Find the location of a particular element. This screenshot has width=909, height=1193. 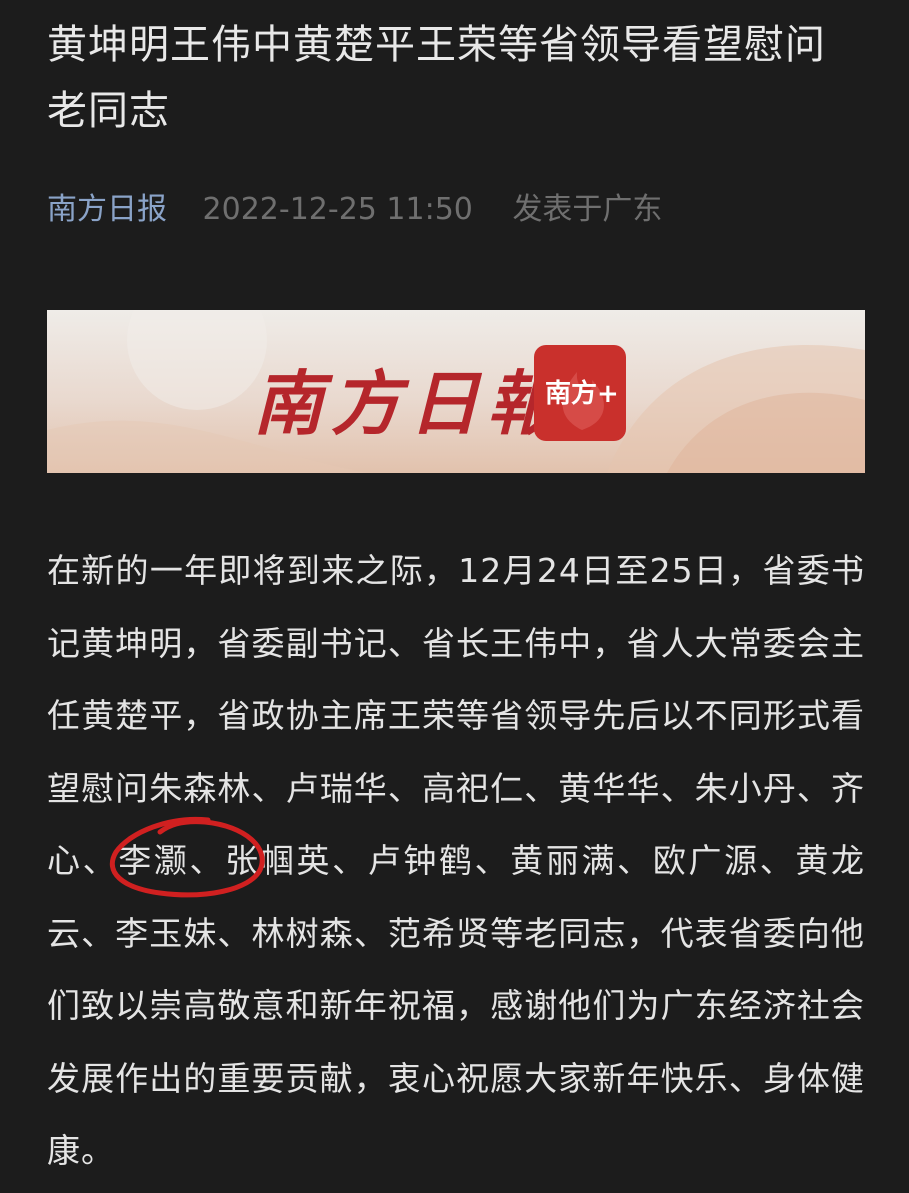

article-meta: 南方日报 2022-12-25 11:50 发表于广东 is located at coordinates (456, 210).